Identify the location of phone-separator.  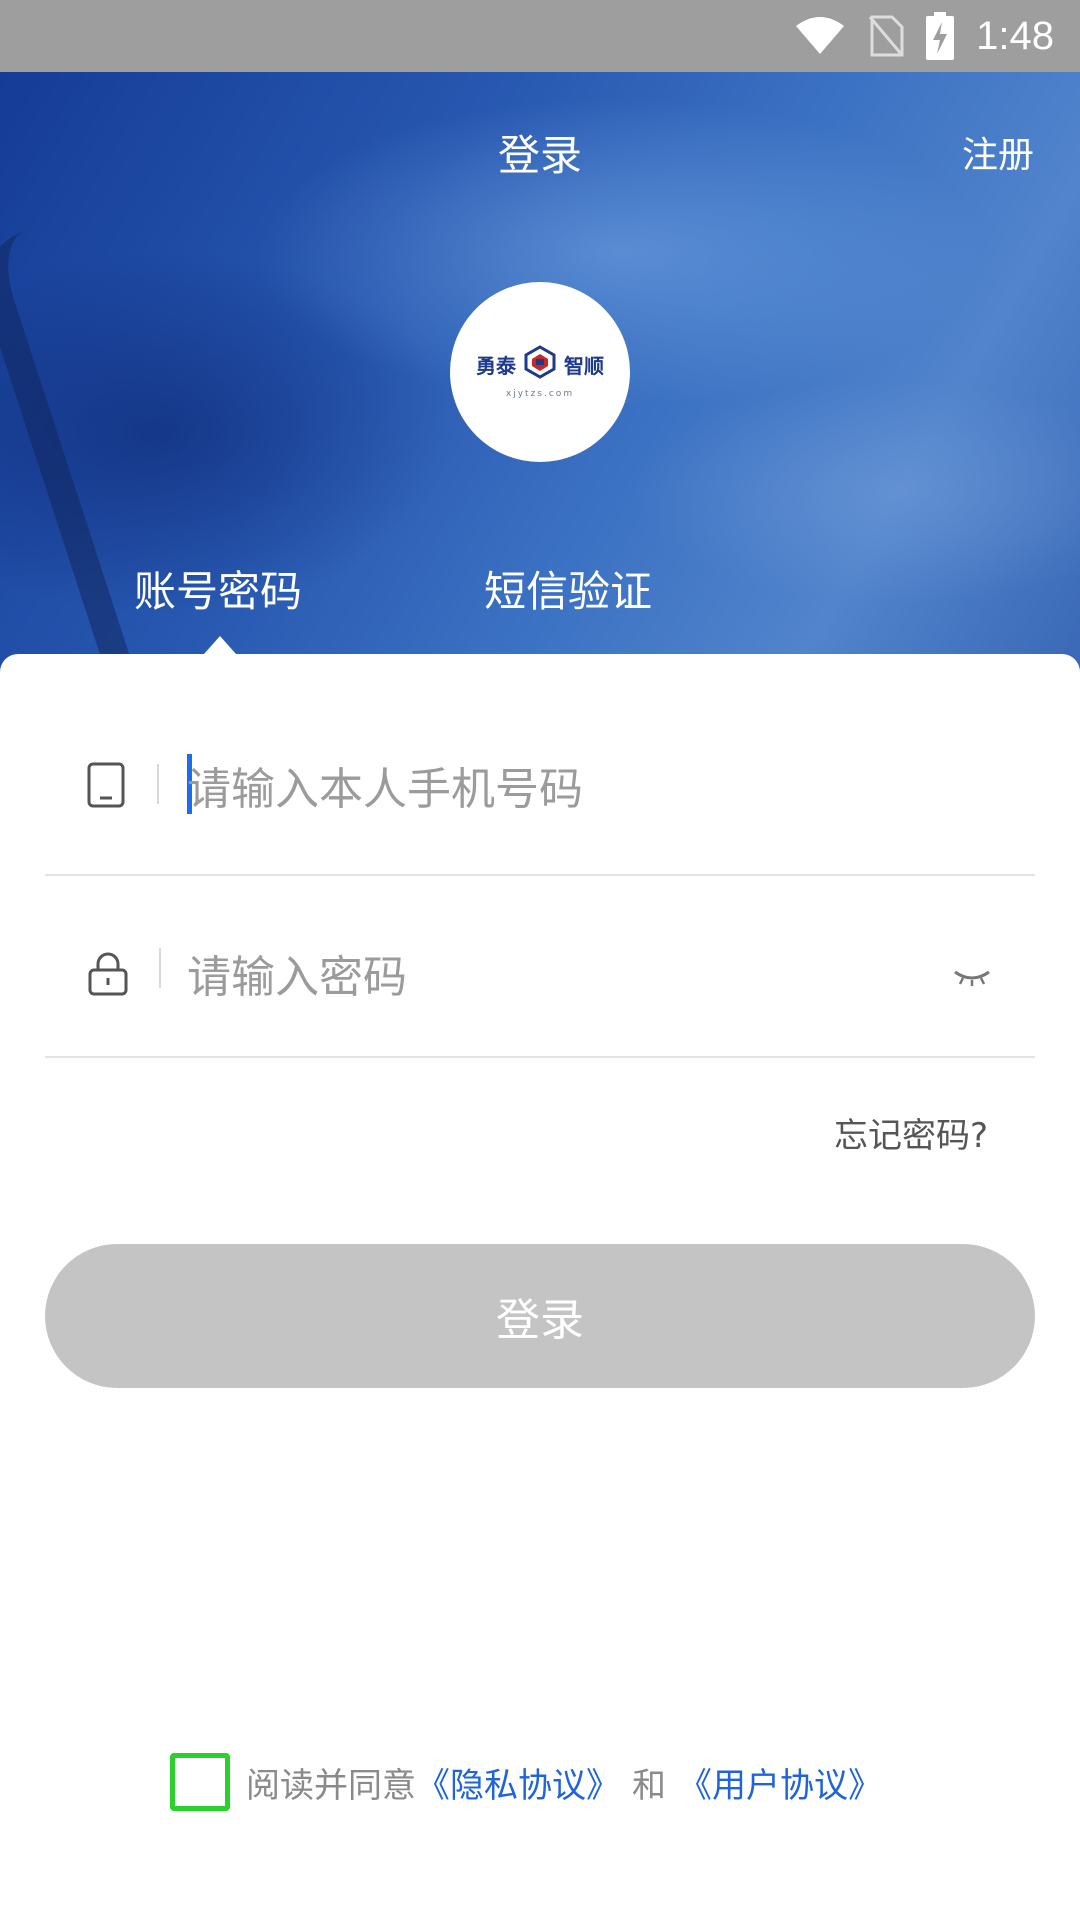
(158, 784).